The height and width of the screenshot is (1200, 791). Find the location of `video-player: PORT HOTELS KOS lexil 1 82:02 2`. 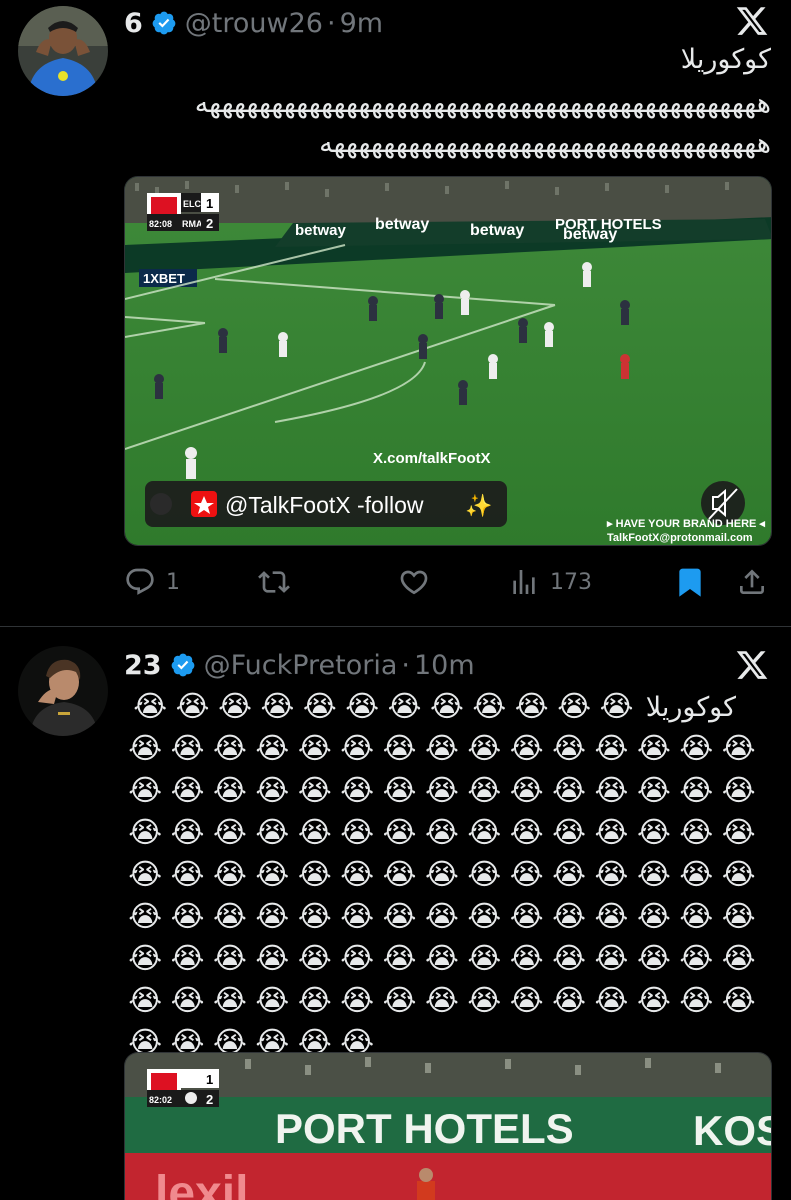

video-player: PORT HOTELS KOS lexil 1 82:02 2 is located at coordinates (448, 1126).